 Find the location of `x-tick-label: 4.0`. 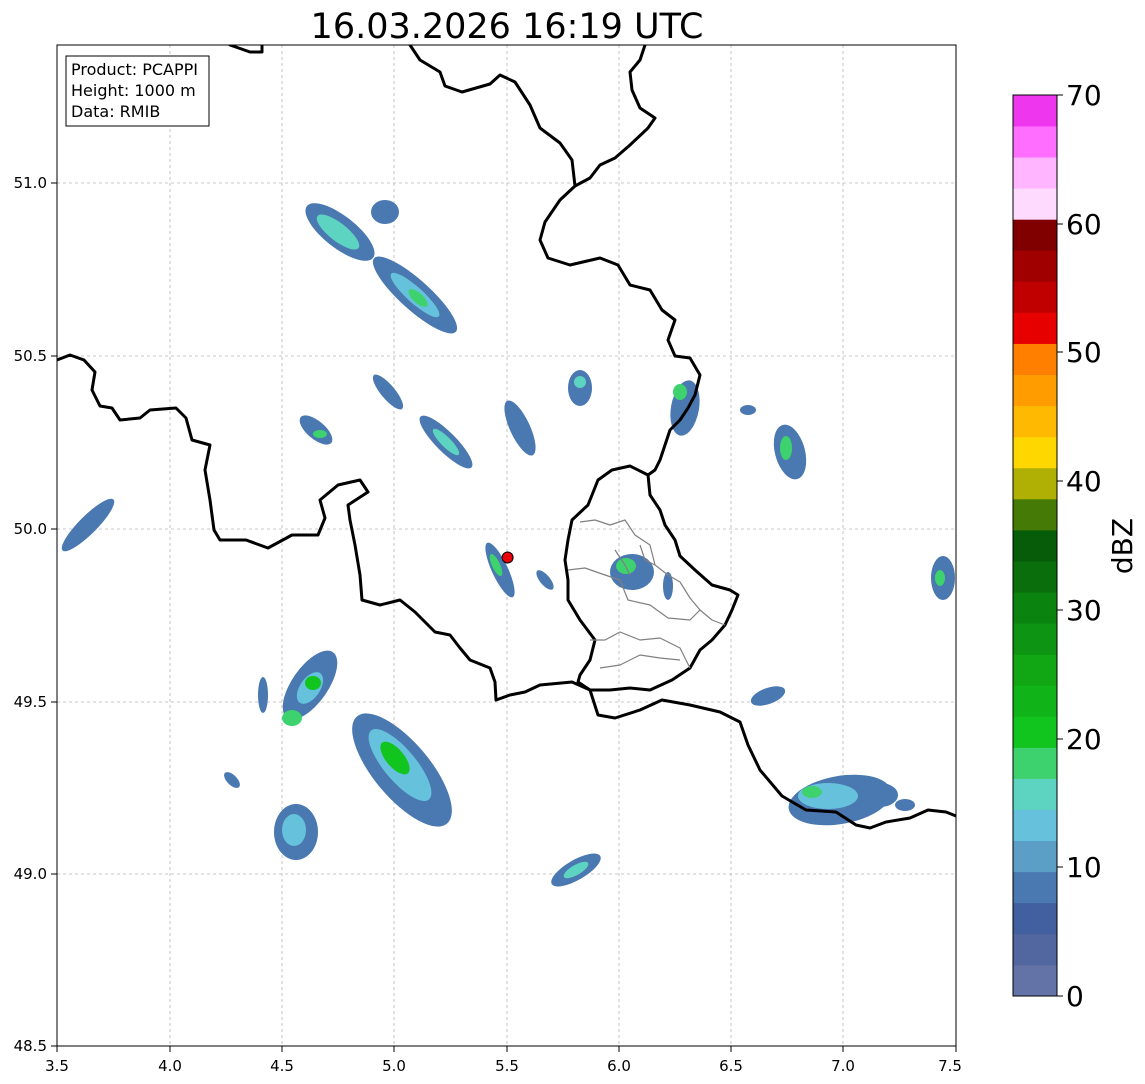

x-tick-label: 4.0 is located at coordinates (170, 1066).